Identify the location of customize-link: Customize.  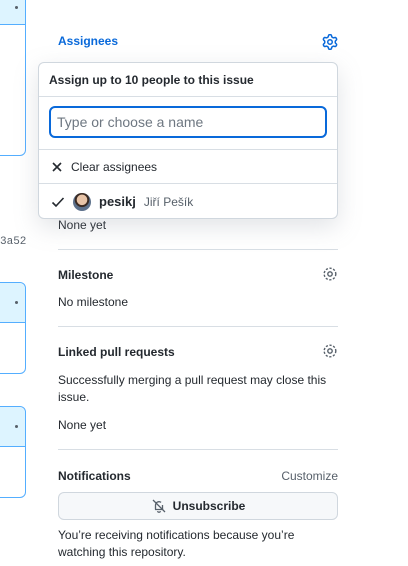
(309, 476).